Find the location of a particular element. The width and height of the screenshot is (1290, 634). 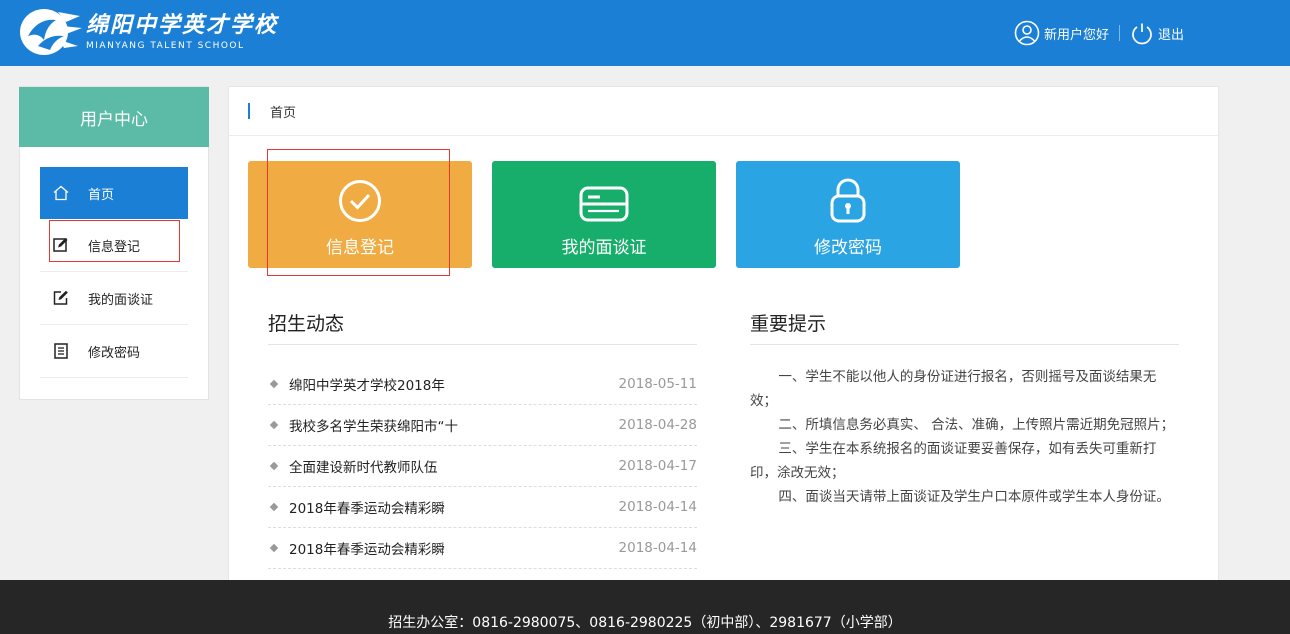

sidebar-menu: 首页 信息登记 我的面谈证 修改密码 is located at coordinates (114, 272).